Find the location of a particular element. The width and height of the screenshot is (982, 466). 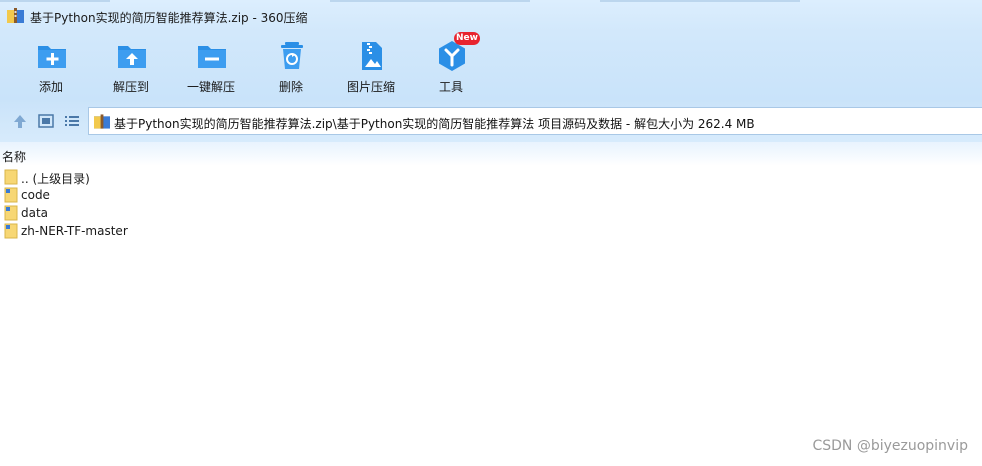

image-compress-icon is located at coordinates (372, 56).